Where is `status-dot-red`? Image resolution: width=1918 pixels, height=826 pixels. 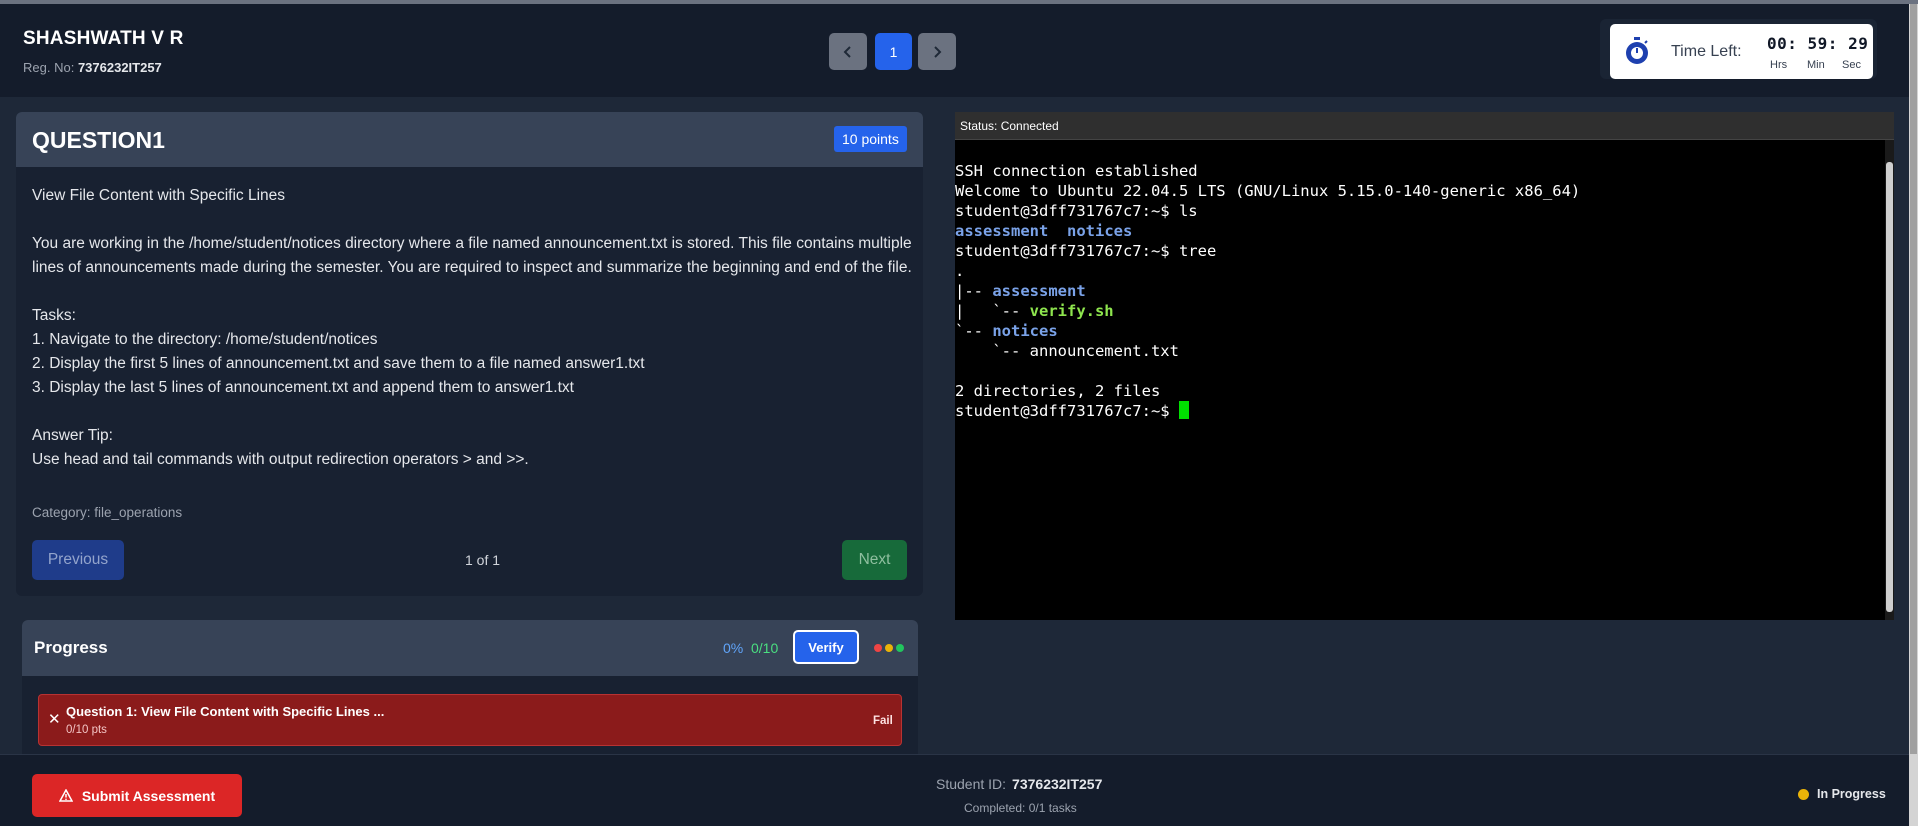
status-dot-red is located at coordinates (878, 648).